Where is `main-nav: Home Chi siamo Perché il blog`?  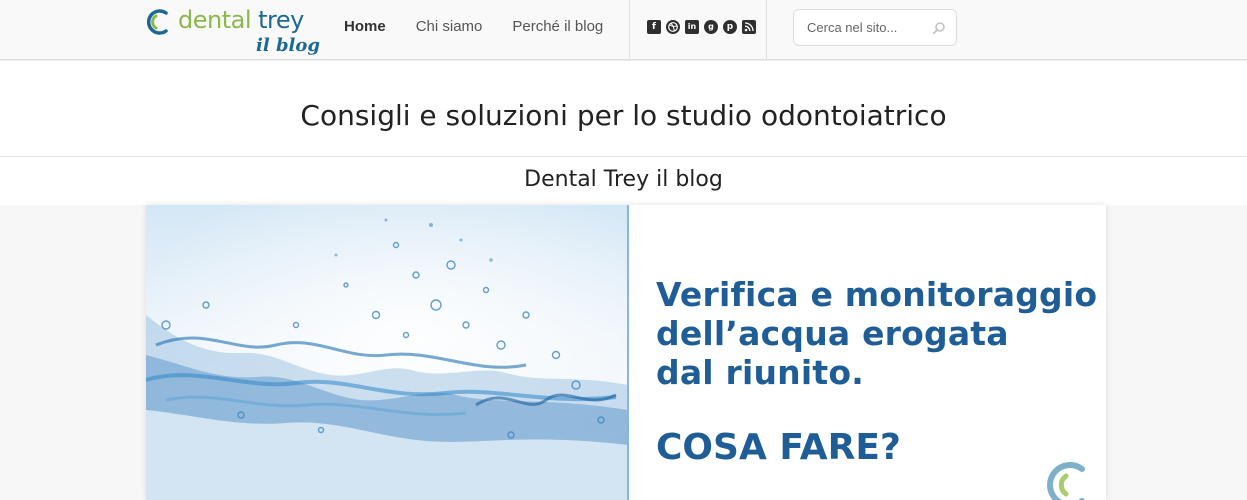
main-nav: Home Chi siamo Perché il blog is located at coordinates (473, 30).